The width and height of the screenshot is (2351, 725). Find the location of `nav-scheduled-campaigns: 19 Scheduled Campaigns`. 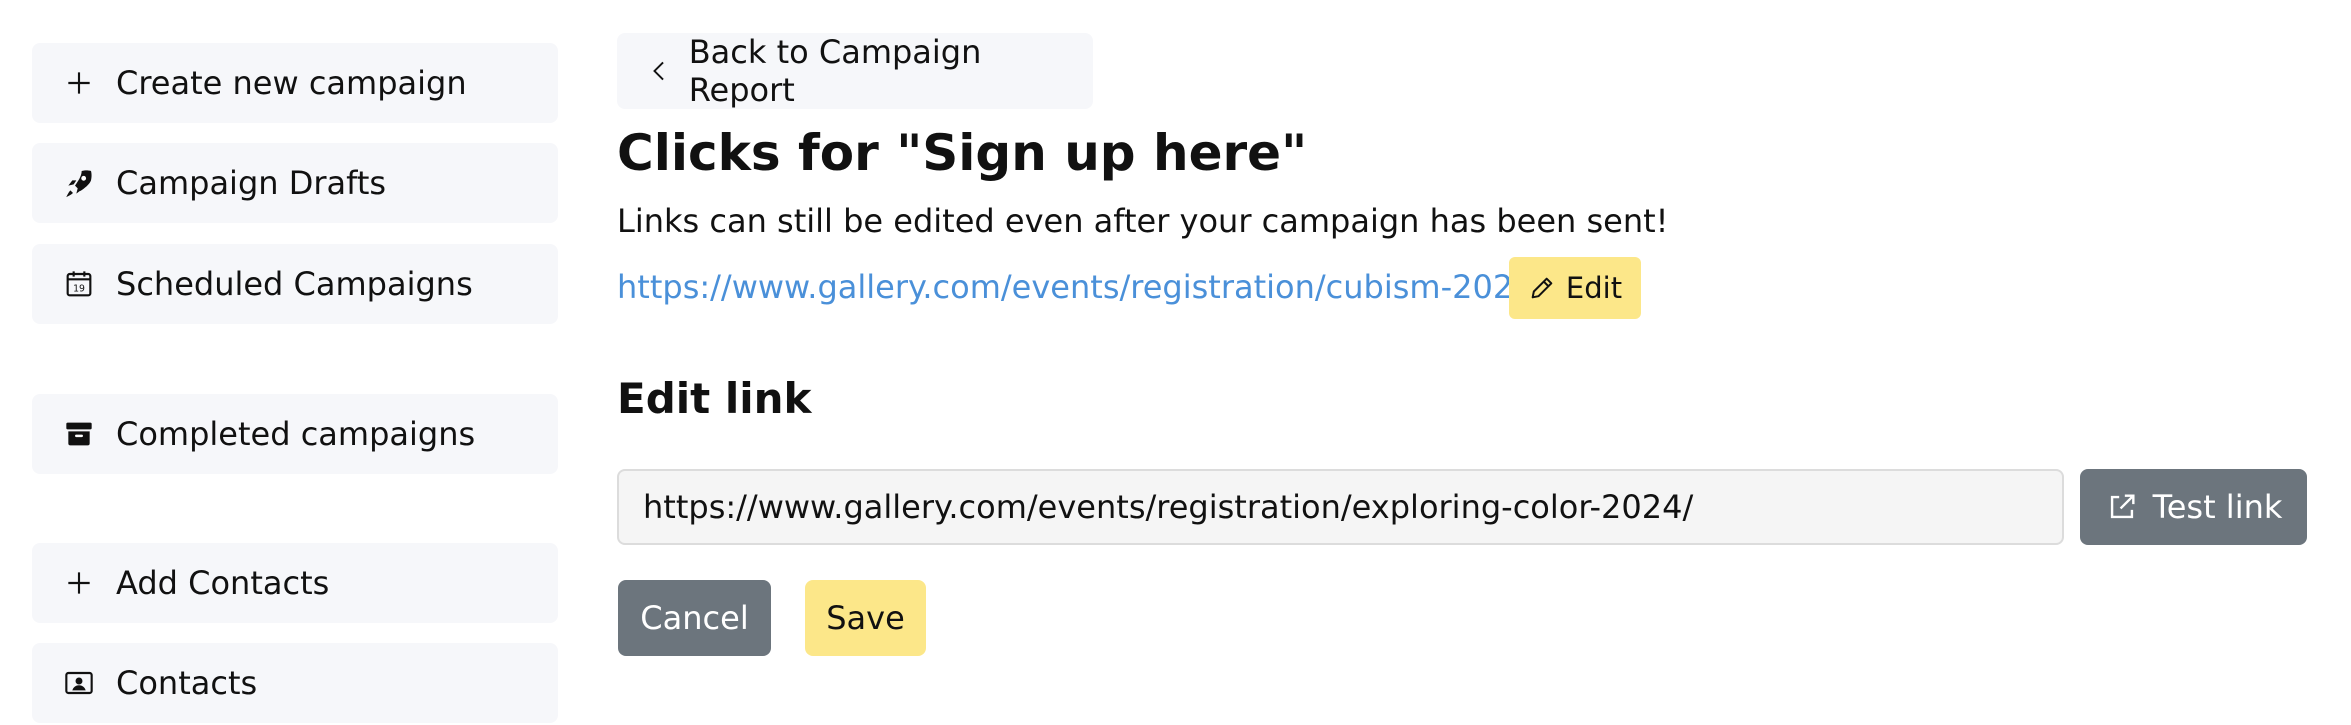

nav-scheduled-campaigns: 19 Scheduled Campaigns is located at coordinates (295, 284).